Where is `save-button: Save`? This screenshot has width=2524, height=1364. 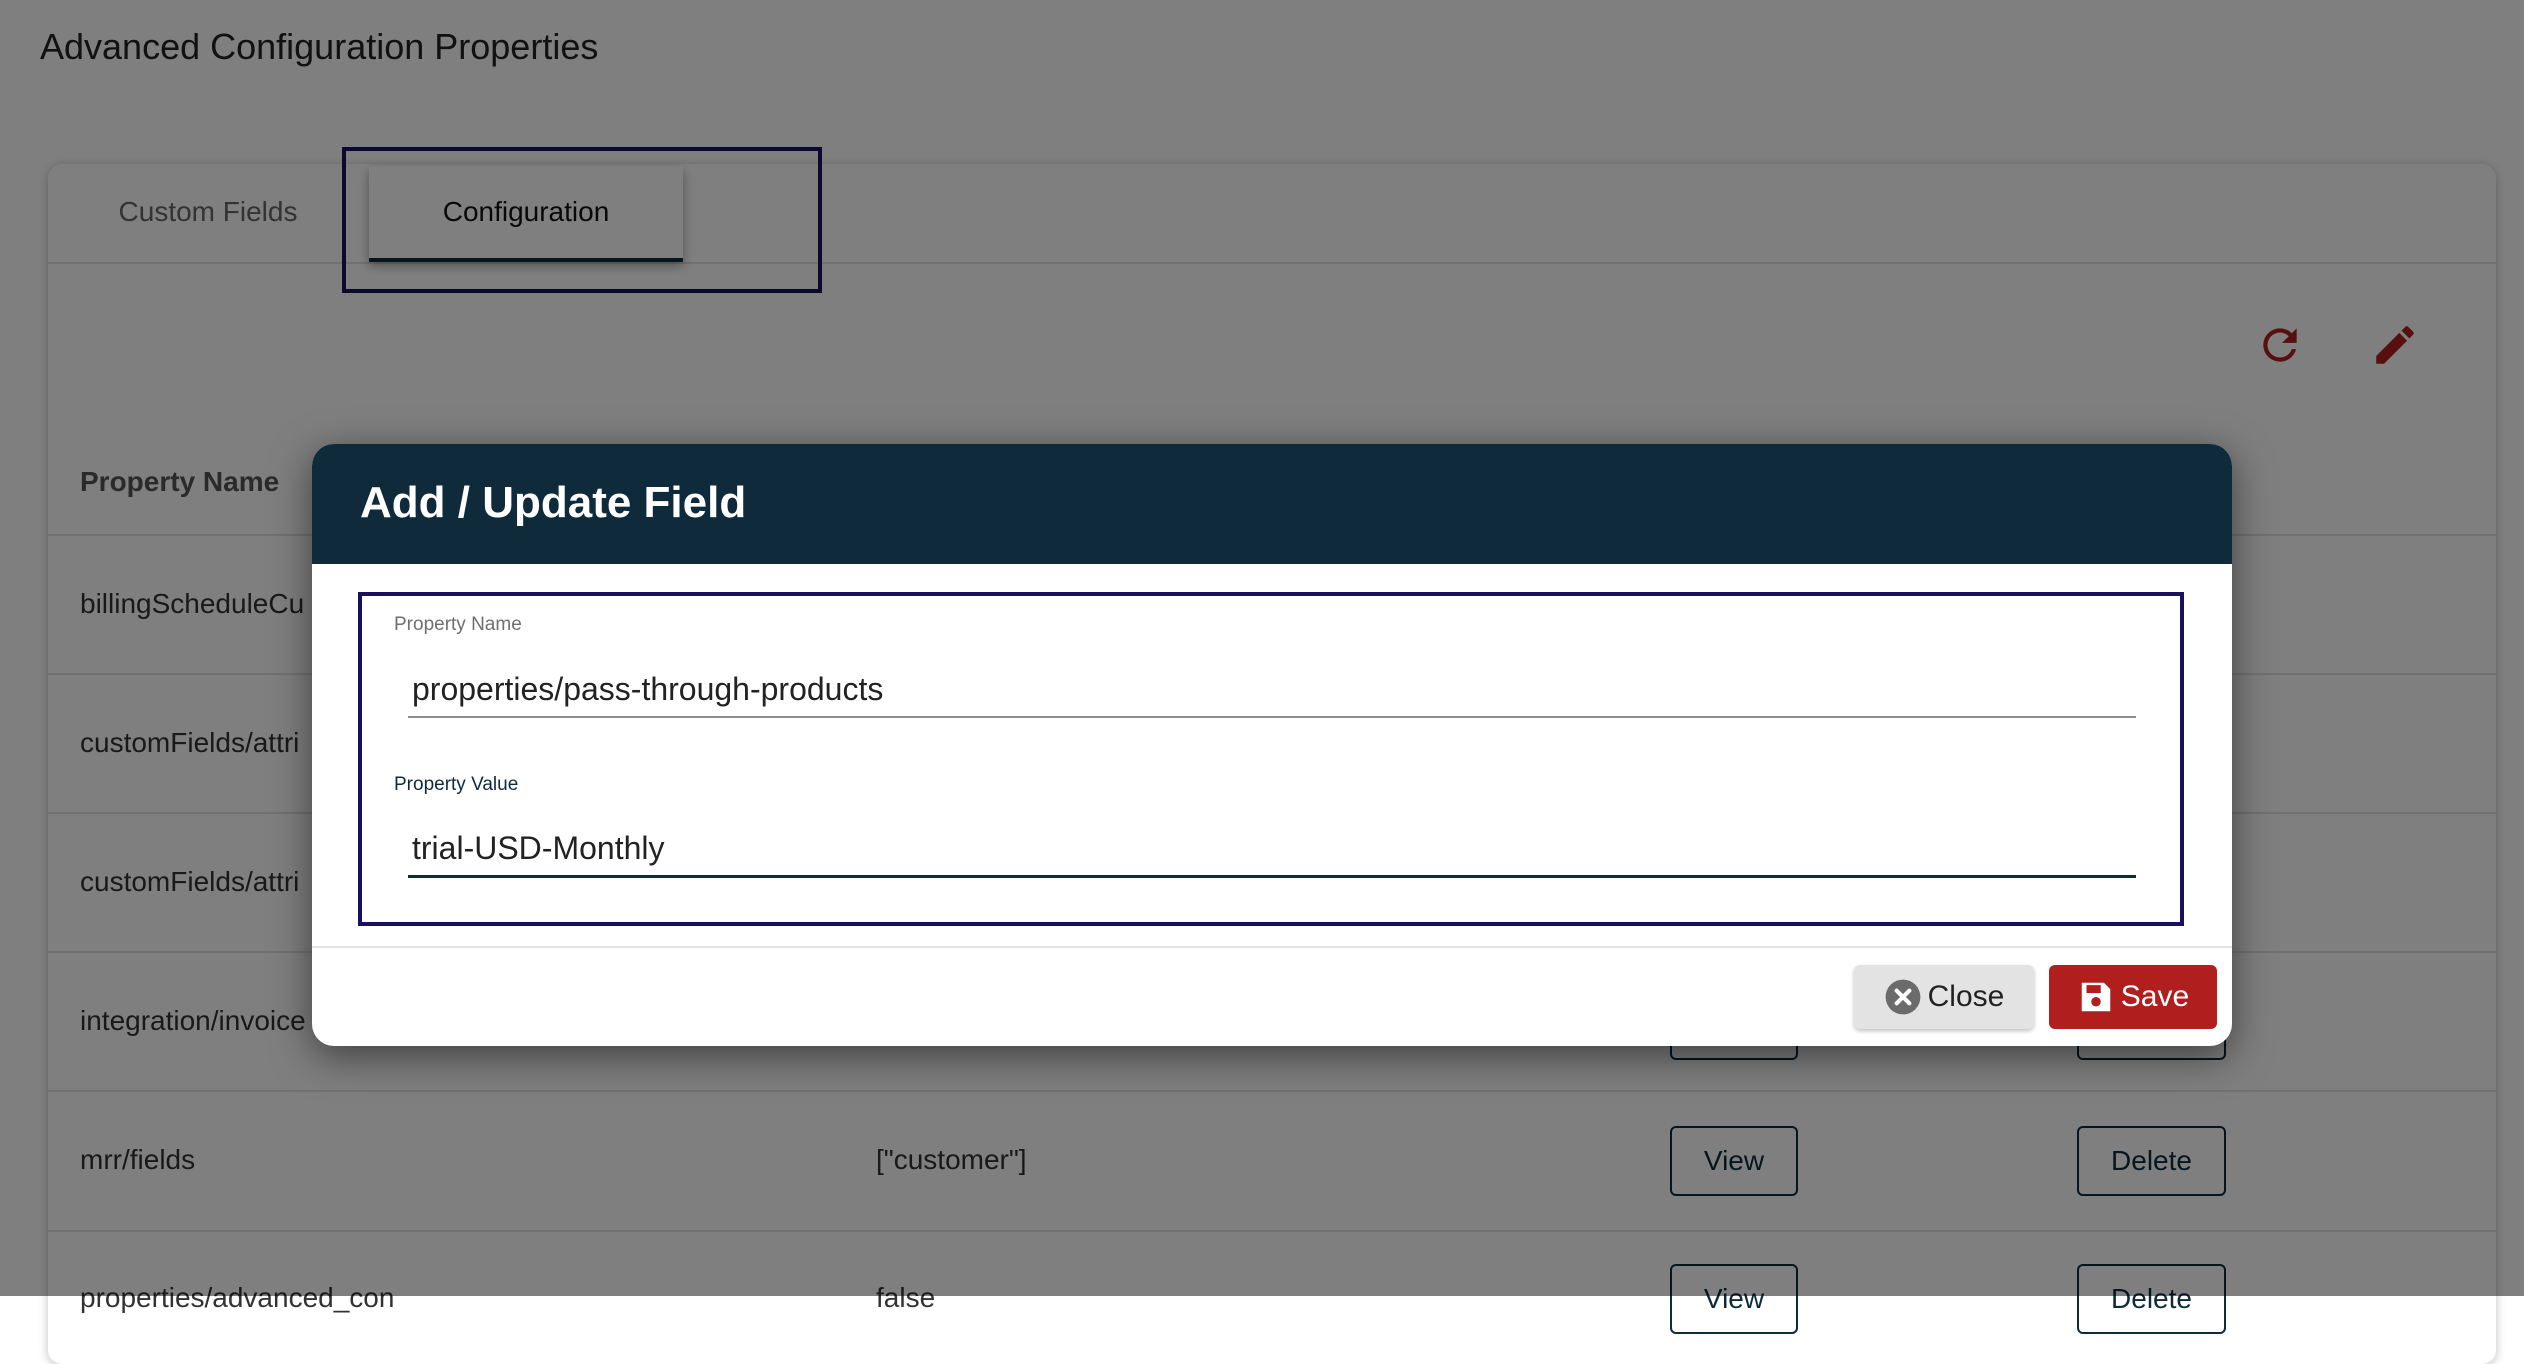 save-button: Save is located at coordinates (2133, 997).